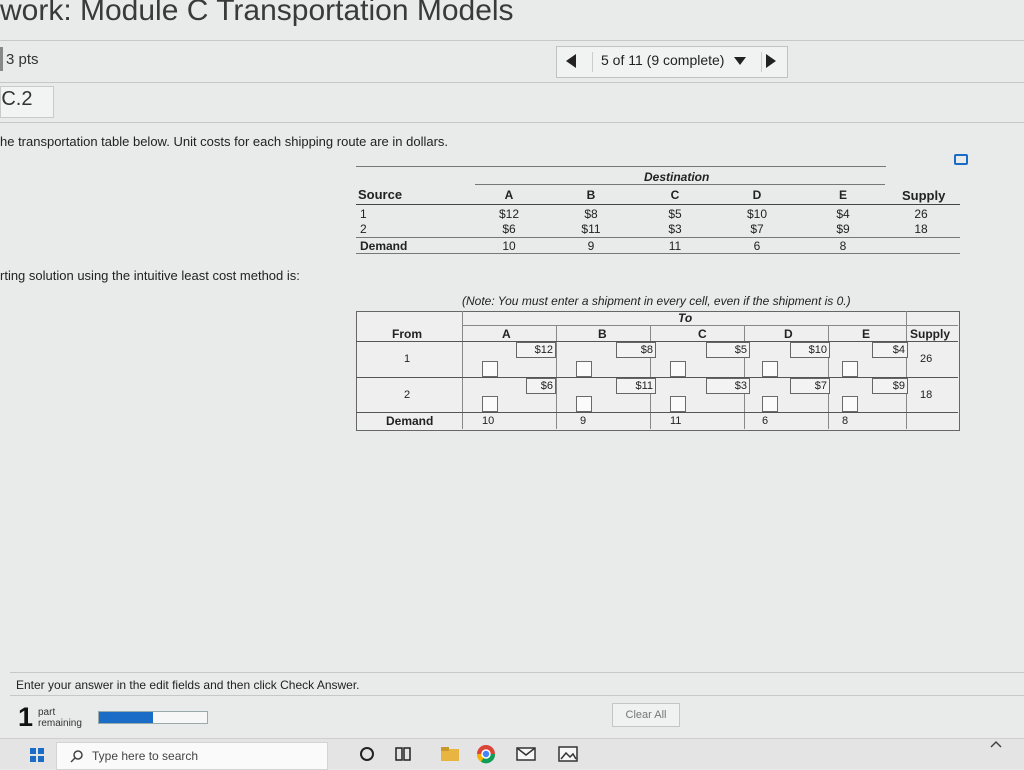 Image resolution: width=1024 pixels, height=770 pixels. I want to click on question-selector: 5 of 11 (9 complete), so click(677, 62).